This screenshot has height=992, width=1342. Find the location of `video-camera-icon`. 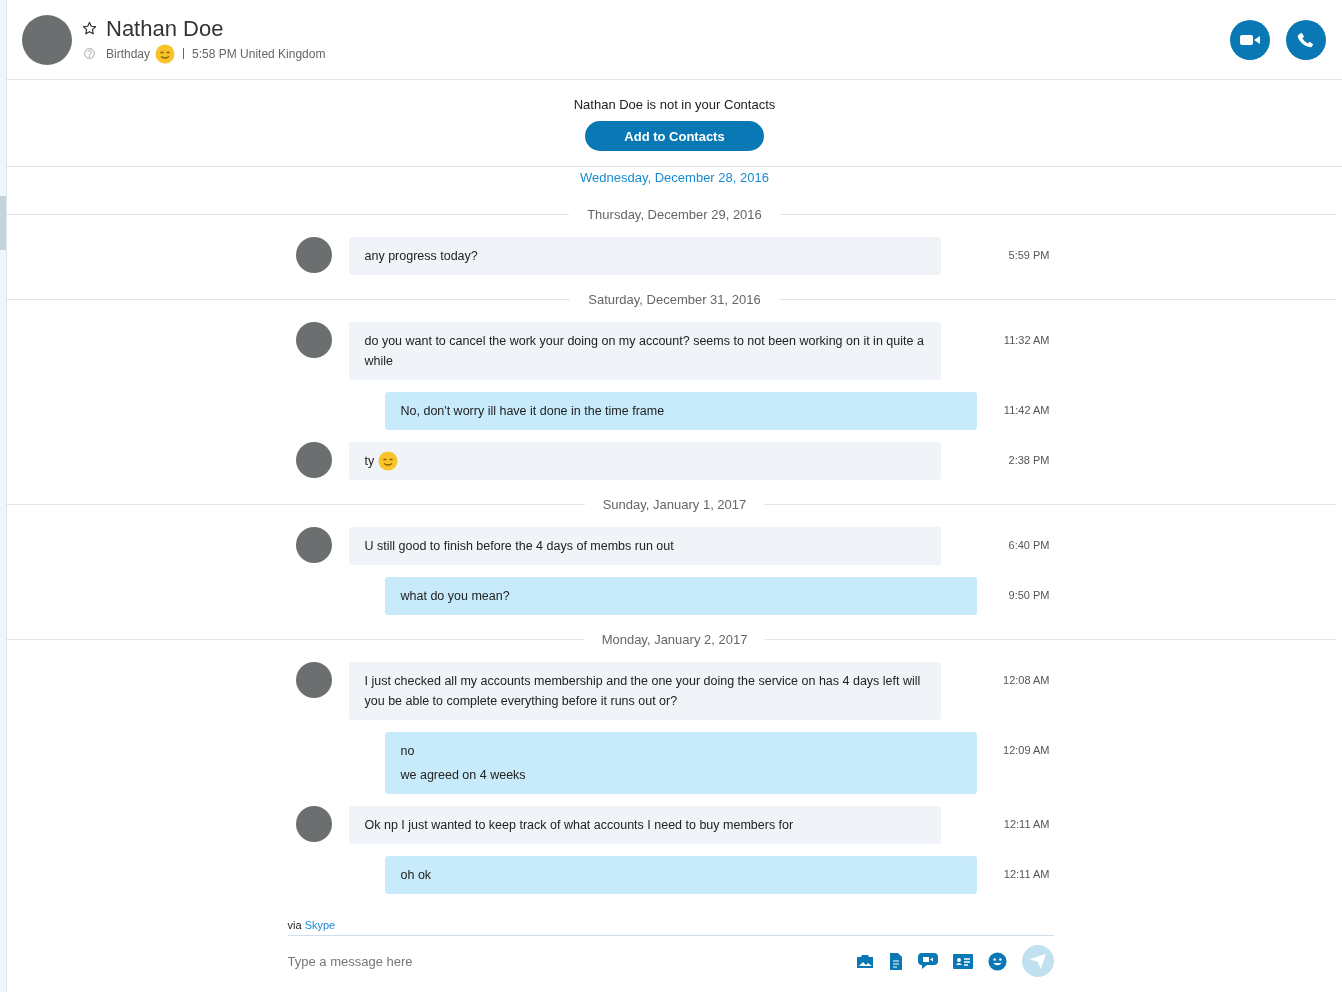

video-camera-icon is located at coordinates (1250, 39).